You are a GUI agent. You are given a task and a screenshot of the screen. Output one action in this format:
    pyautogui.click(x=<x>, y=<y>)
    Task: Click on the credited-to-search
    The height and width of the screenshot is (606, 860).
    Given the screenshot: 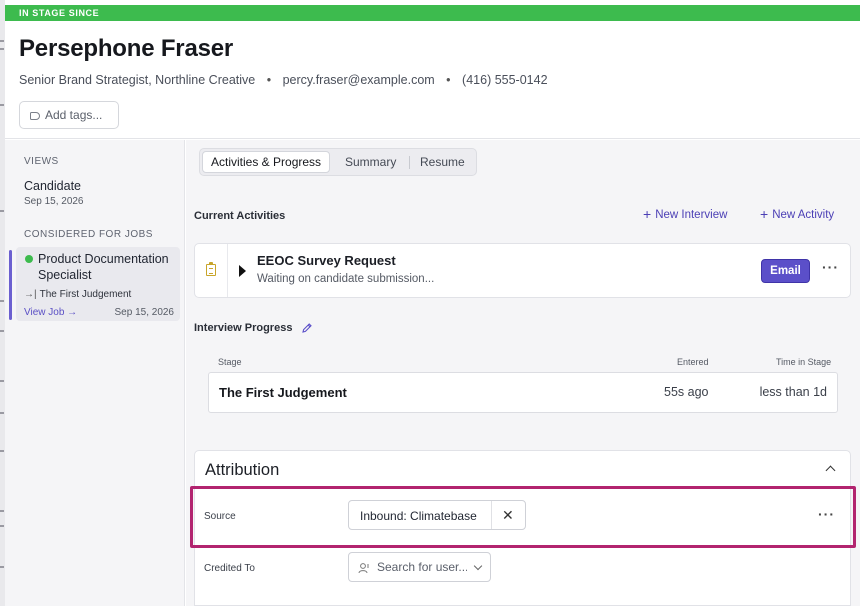 What is the action you would take?
    pyautogui.click(x=419, y=567)
    